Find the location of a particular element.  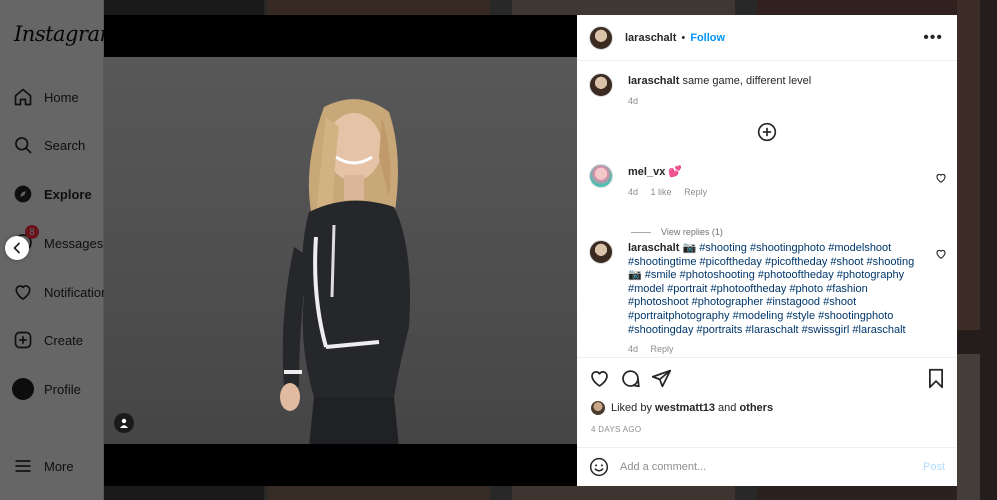

author-avatar is located at coordinates (601, 37).